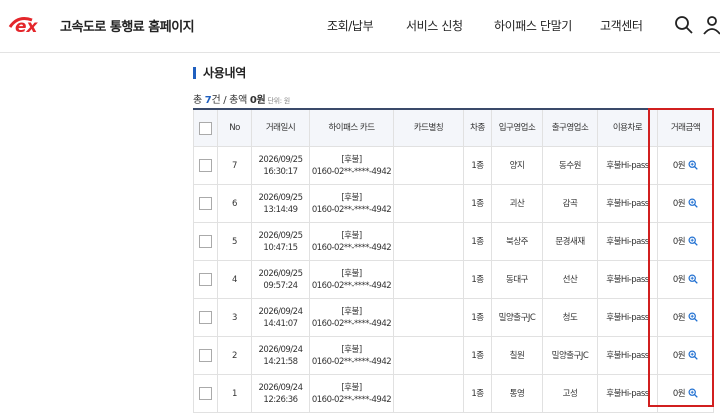  Describe the element at coordinates (261, 100) in the screenshot. I see `summary-amount-unit: 원` at that location.